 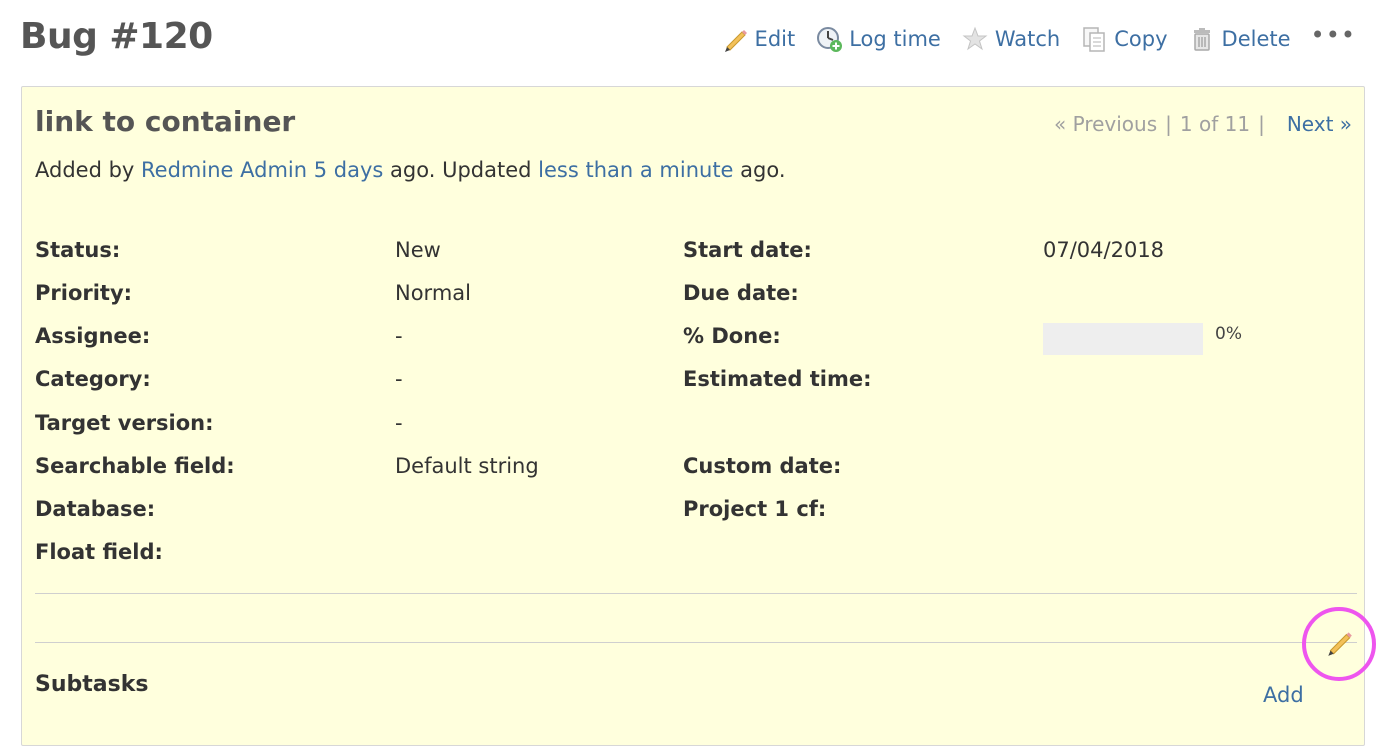 What do you see at coordinates (92, 684) in the screenshot?
I see `subtasks-title: Subtasks` at bounding box center [92, 684].